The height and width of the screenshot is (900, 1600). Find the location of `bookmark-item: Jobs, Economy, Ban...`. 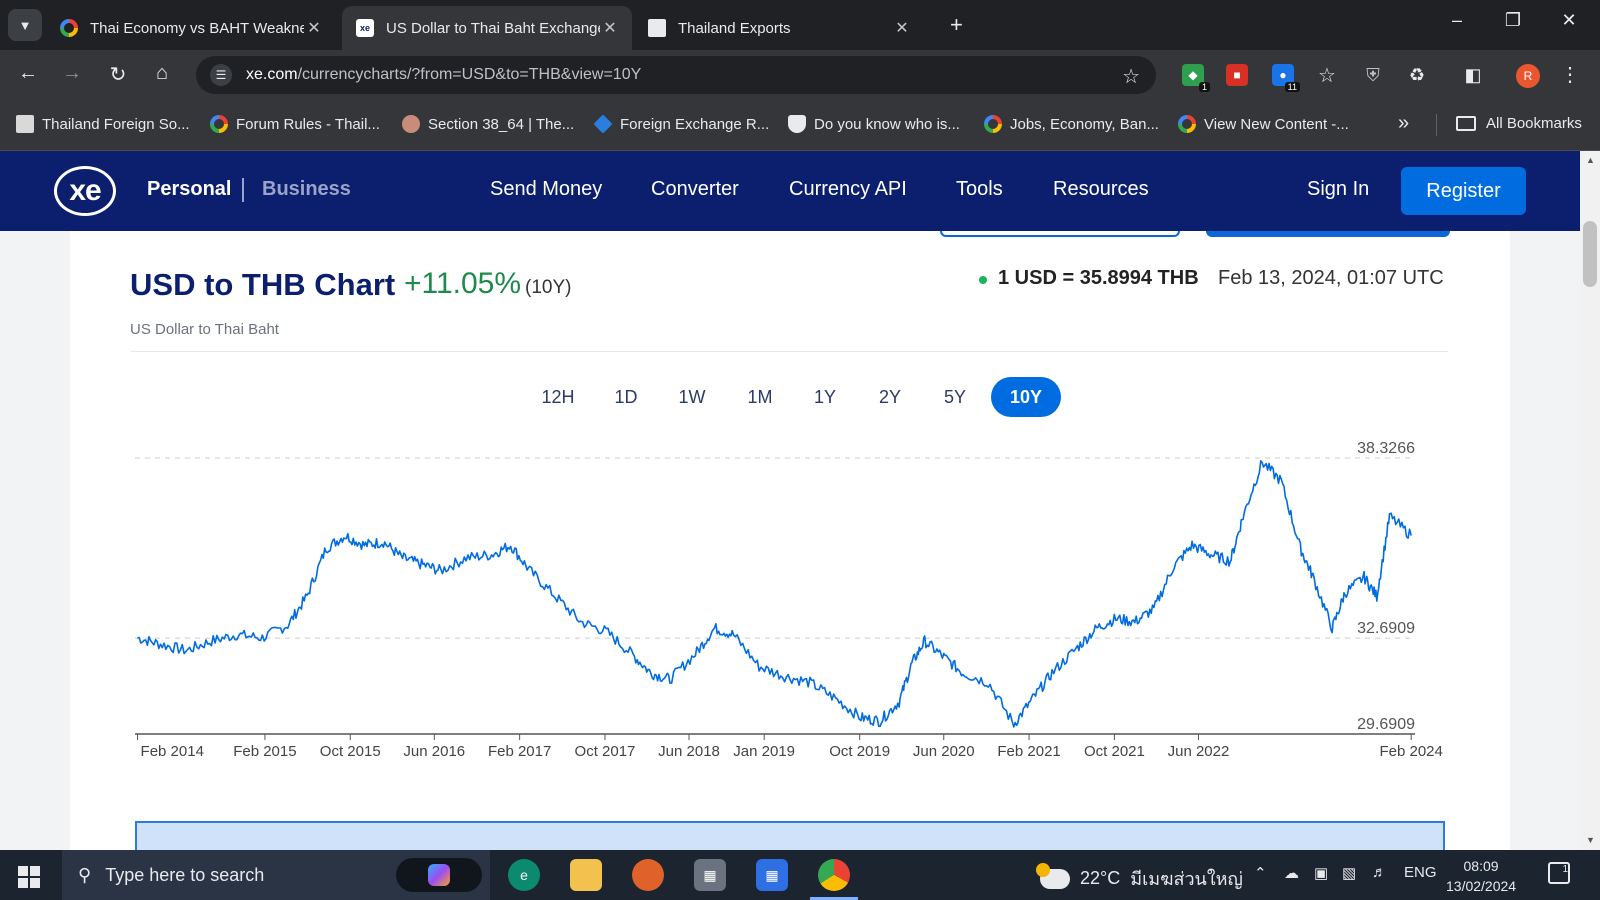

bookmark-item: Jobs, Economy, Ban... is located at coordinates (1071, 124).